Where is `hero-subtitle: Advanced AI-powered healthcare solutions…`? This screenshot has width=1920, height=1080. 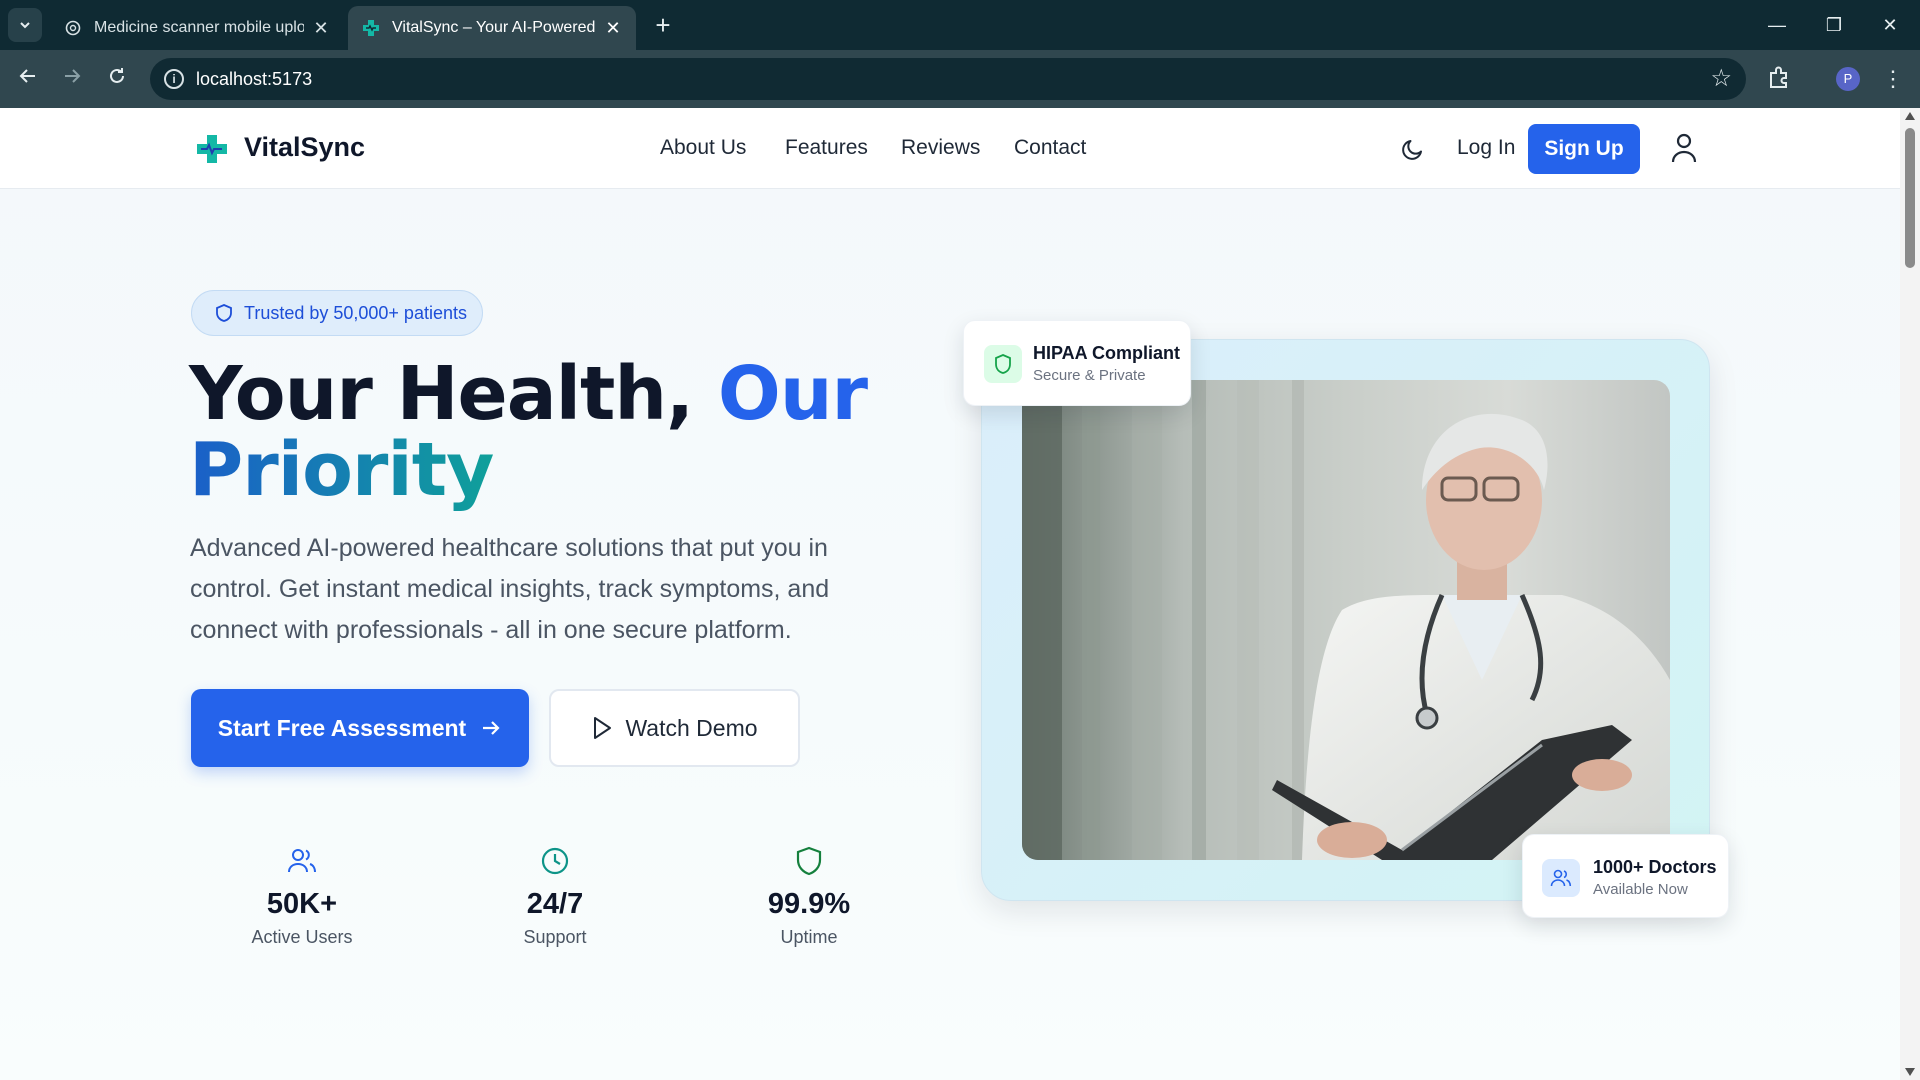 hero-subtitle: Advanced AI-powered healthcare solutions… is located at coordinates (510, 589).